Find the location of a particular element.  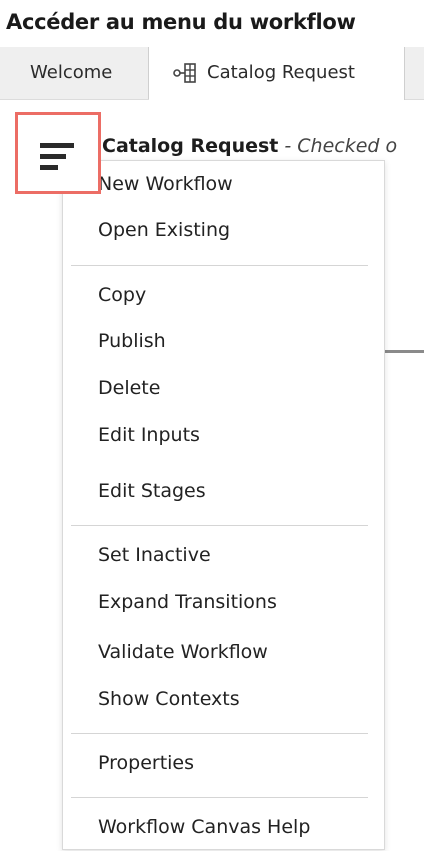

menu-item-validate-workflow: Validate Workflow is located at coordinates (183, 652).